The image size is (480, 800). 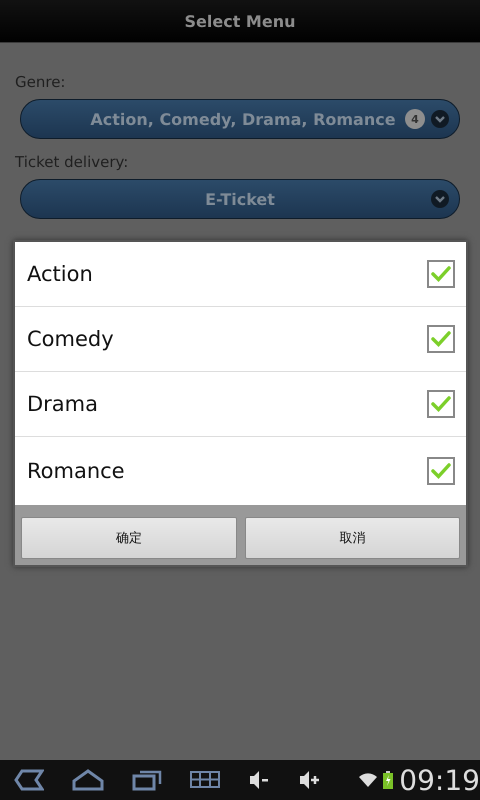 What do you see at coordinates (72, 162) in the screenshot?
I see `field-label: Ticket delivery:` at bounding box center [72, 162].